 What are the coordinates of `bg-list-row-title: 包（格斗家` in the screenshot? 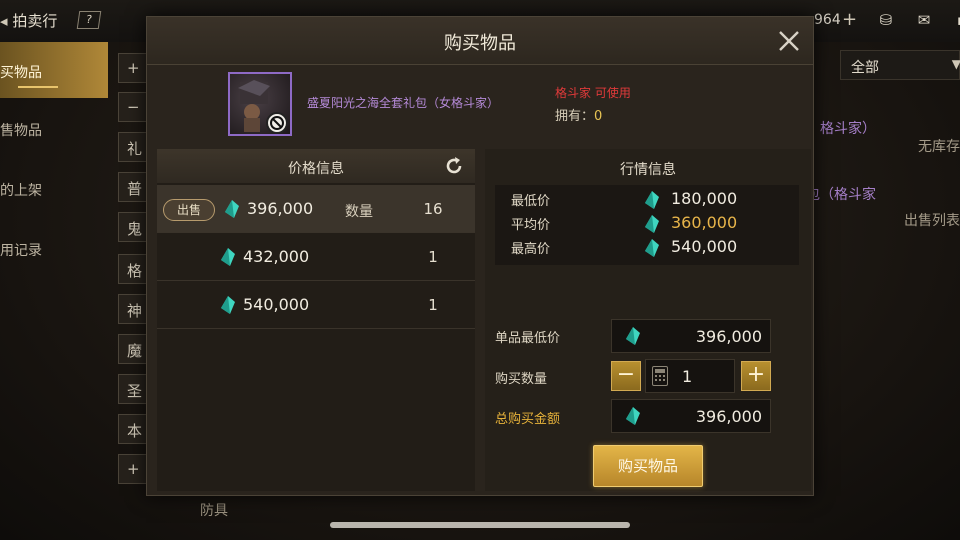 It's located at (841, 195).